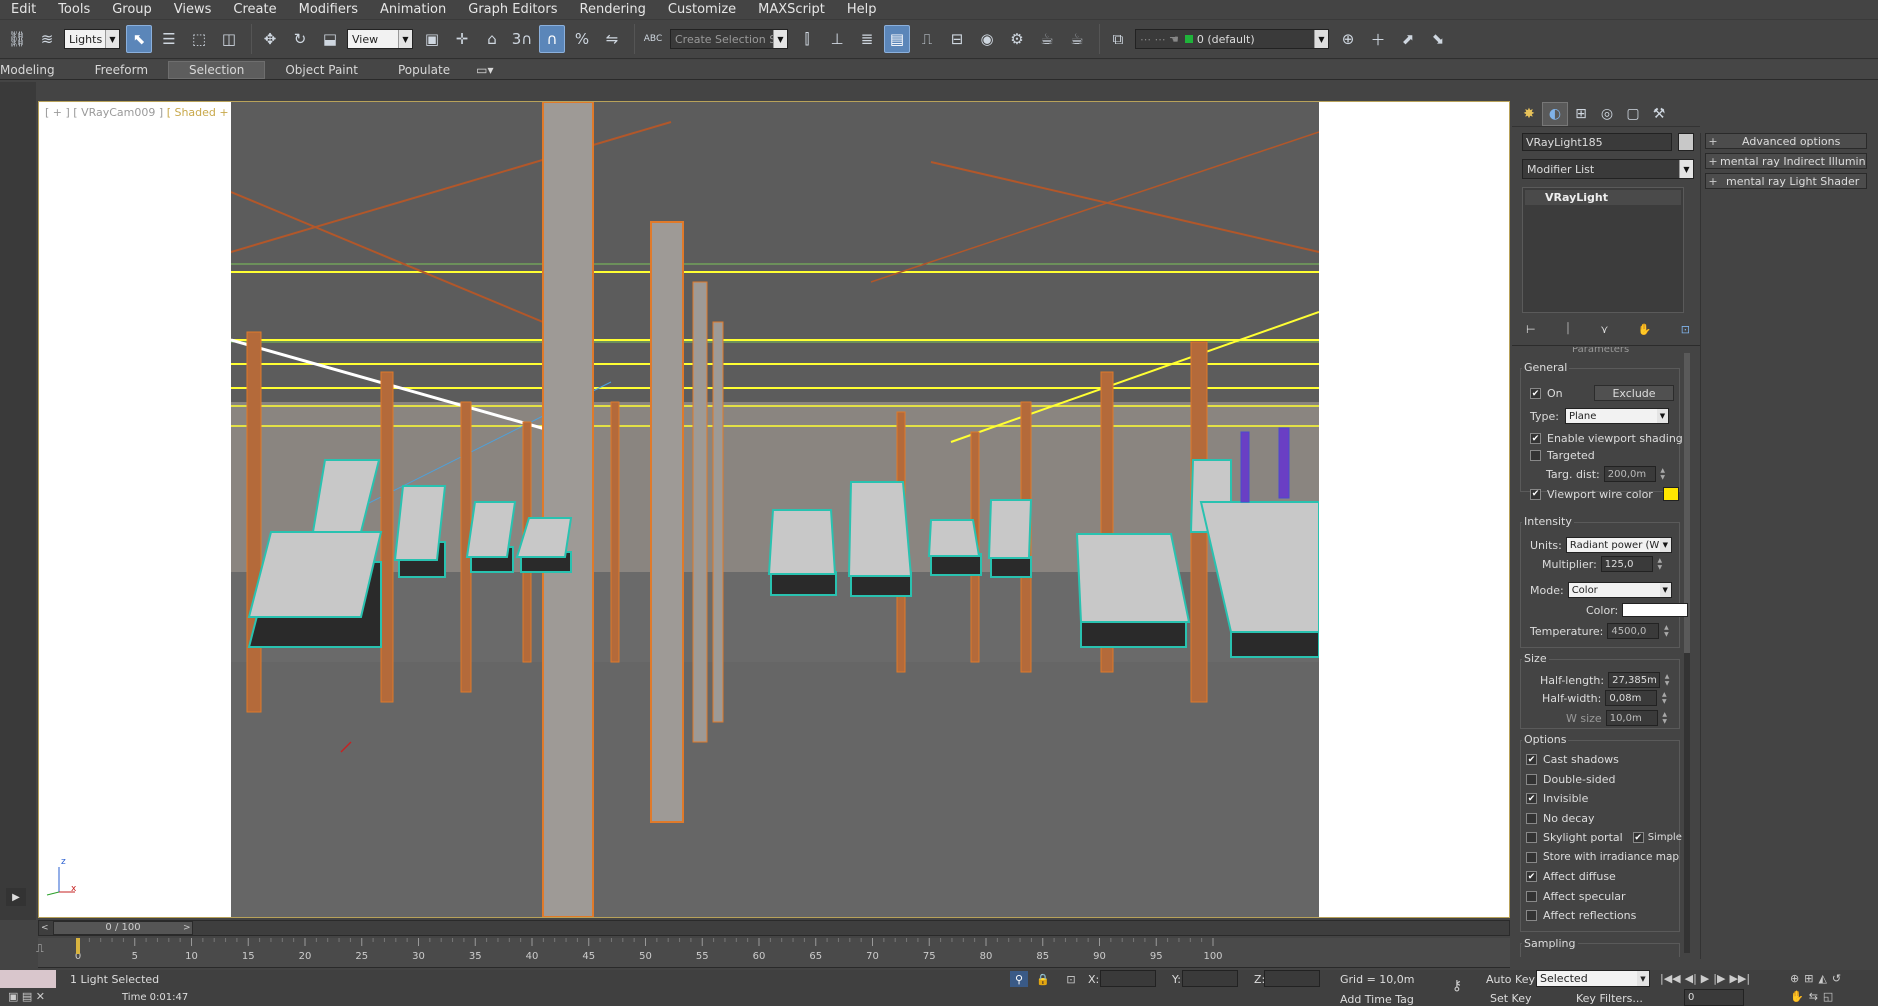 This screenshot has height=1006, width=1878. What do you see at coordinates (1655, 610) in the screenshot?
I see `light-color-swatch` at bounding box center [1655, 610].